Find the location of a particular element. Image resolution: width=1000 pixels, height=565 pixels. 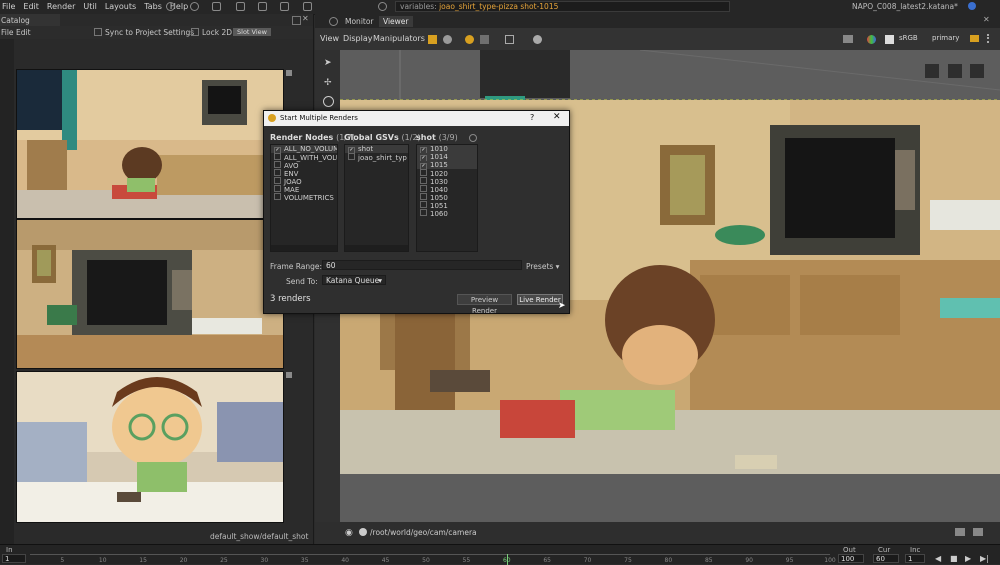

stop-icon: ■ is located at coordinates (954, 558).